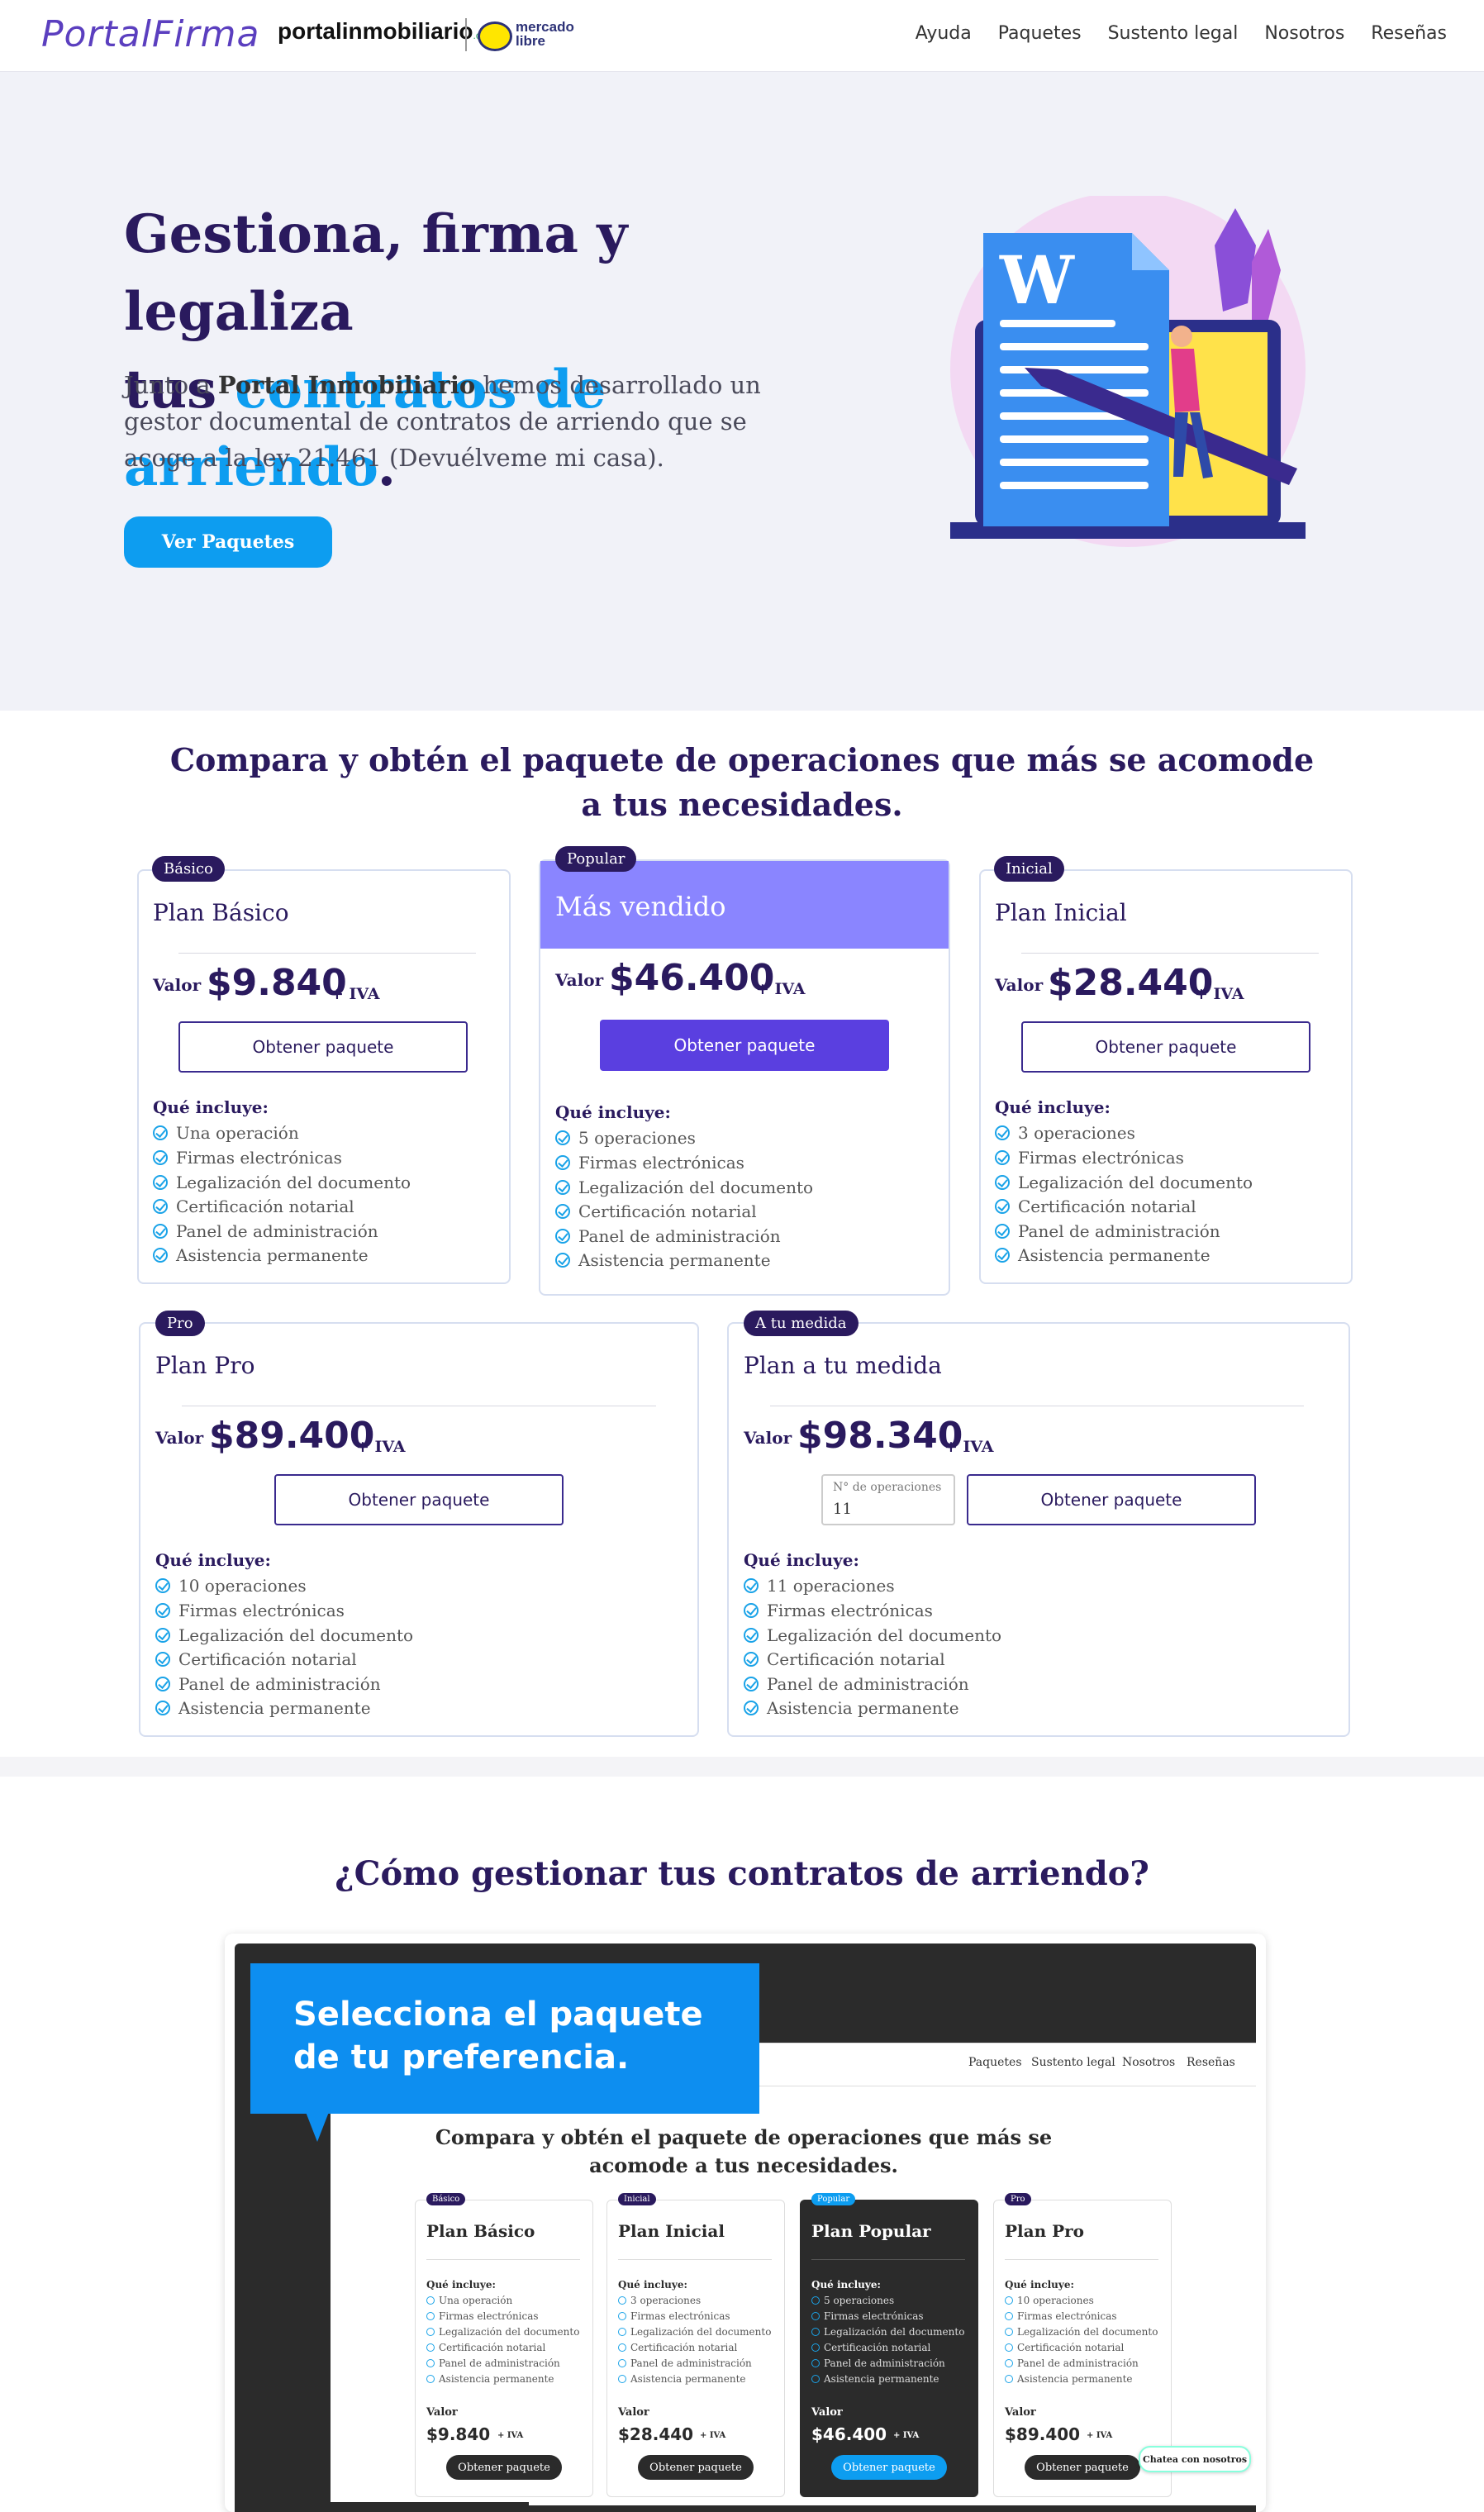 This screenshot has width=1484, height=2512. Describe the element at coordinates (842, 1509) in the screenshot. I see `operations-count-value: 11` at that location.